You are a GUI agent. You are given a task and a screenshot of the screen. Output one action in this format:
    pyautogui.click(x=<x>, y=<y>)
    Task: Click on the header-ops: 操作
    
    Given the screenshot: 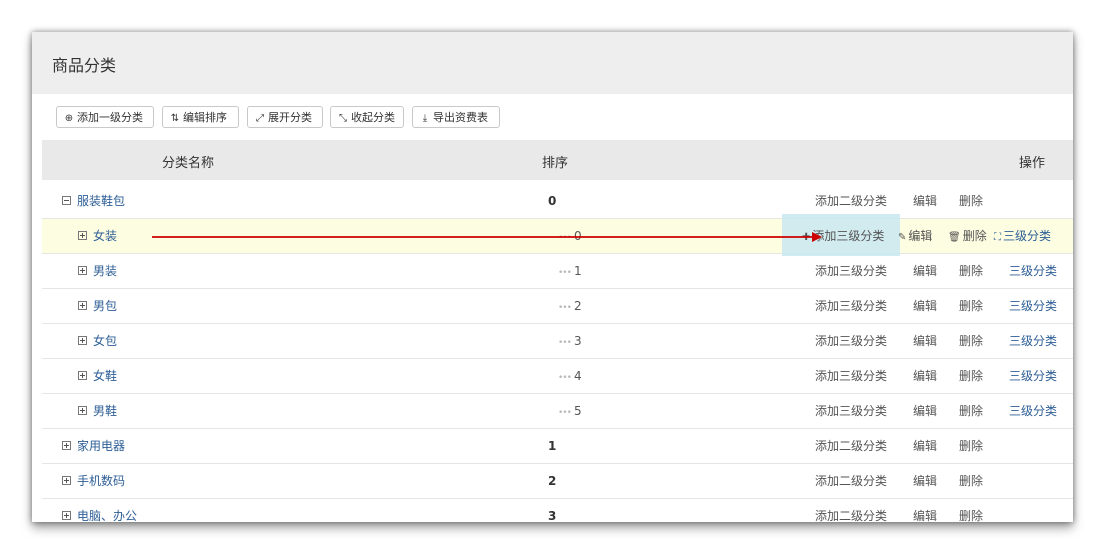 What is the action you would take?
    pyautogui.click(x=1032, y=163)
    